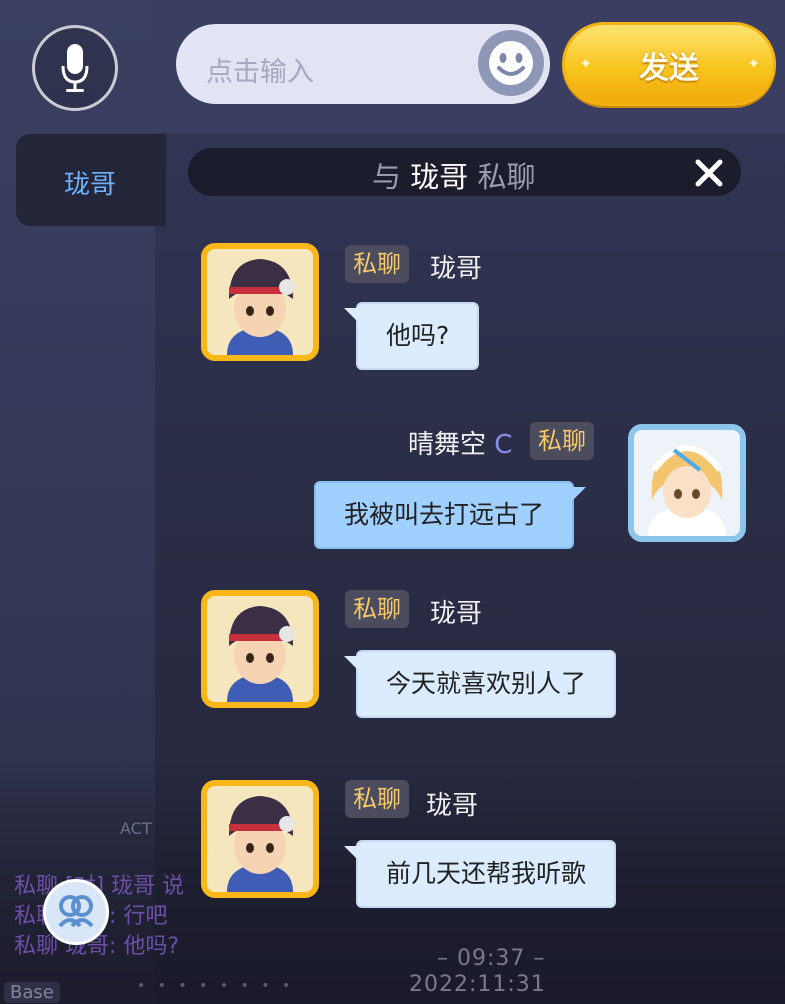 The height and width of the screenshot is (1004, 785). Describe the element at coordinates (260, 72) in the screenshot. I see `chat-input-placeholder: 点击输入` at that location.